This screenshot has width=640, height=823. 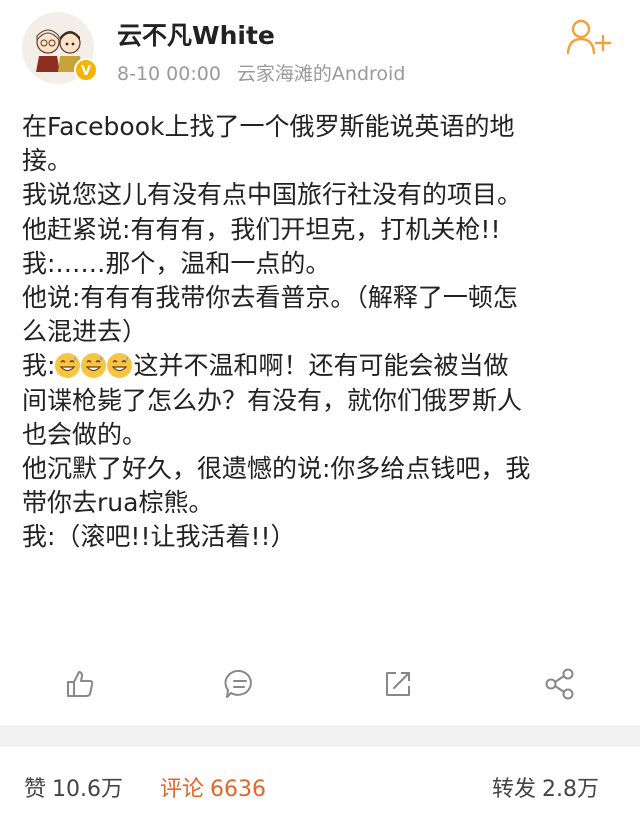 What do you see at coordinates (272, 195) in the screenshot?
I see `post-line: 我说您这儿有没有点中国旅行社没有的项目。` at bounding box center [272, 195].